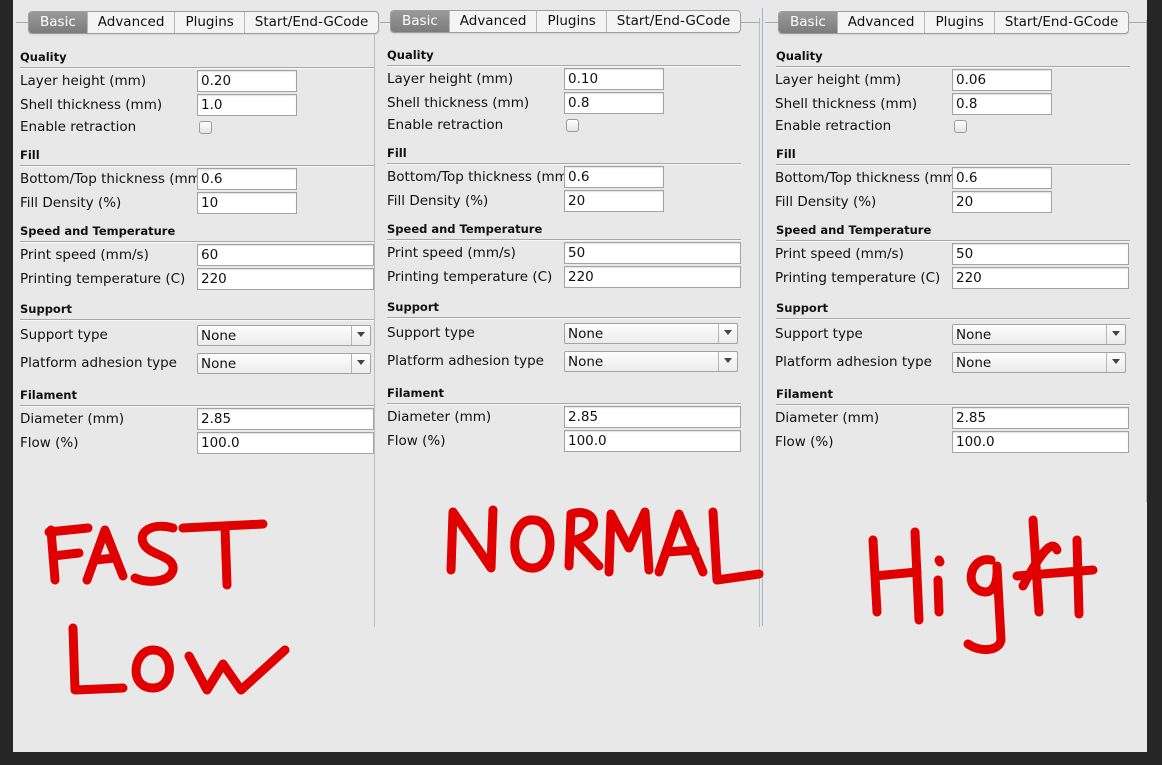 The width and height of the screenshot is (1162, 765). What do you see at coordinates (983, 584) in the screenshot?
I see `annotation-high` at bounding box center [983, 584].